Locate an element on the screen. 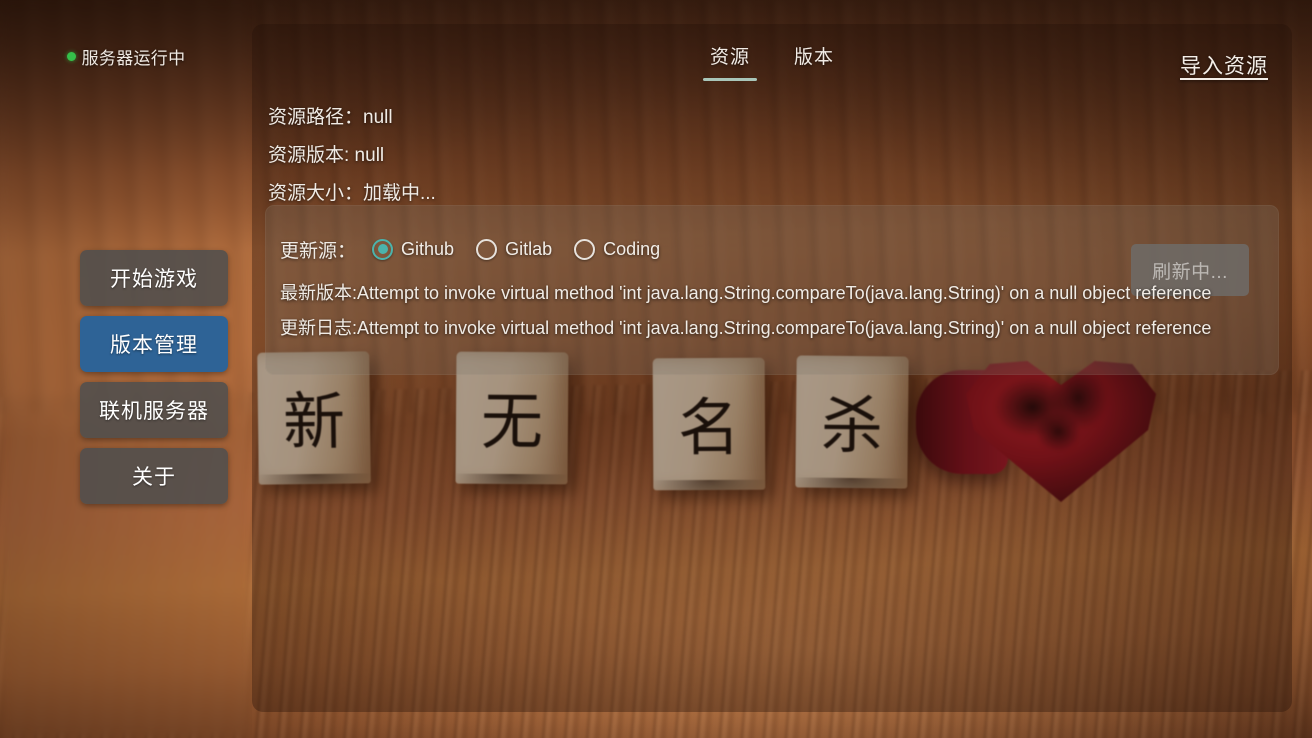 This screenshot has width=1312, height=738. radio-option-github: Github is located at coordinates (413, 249).